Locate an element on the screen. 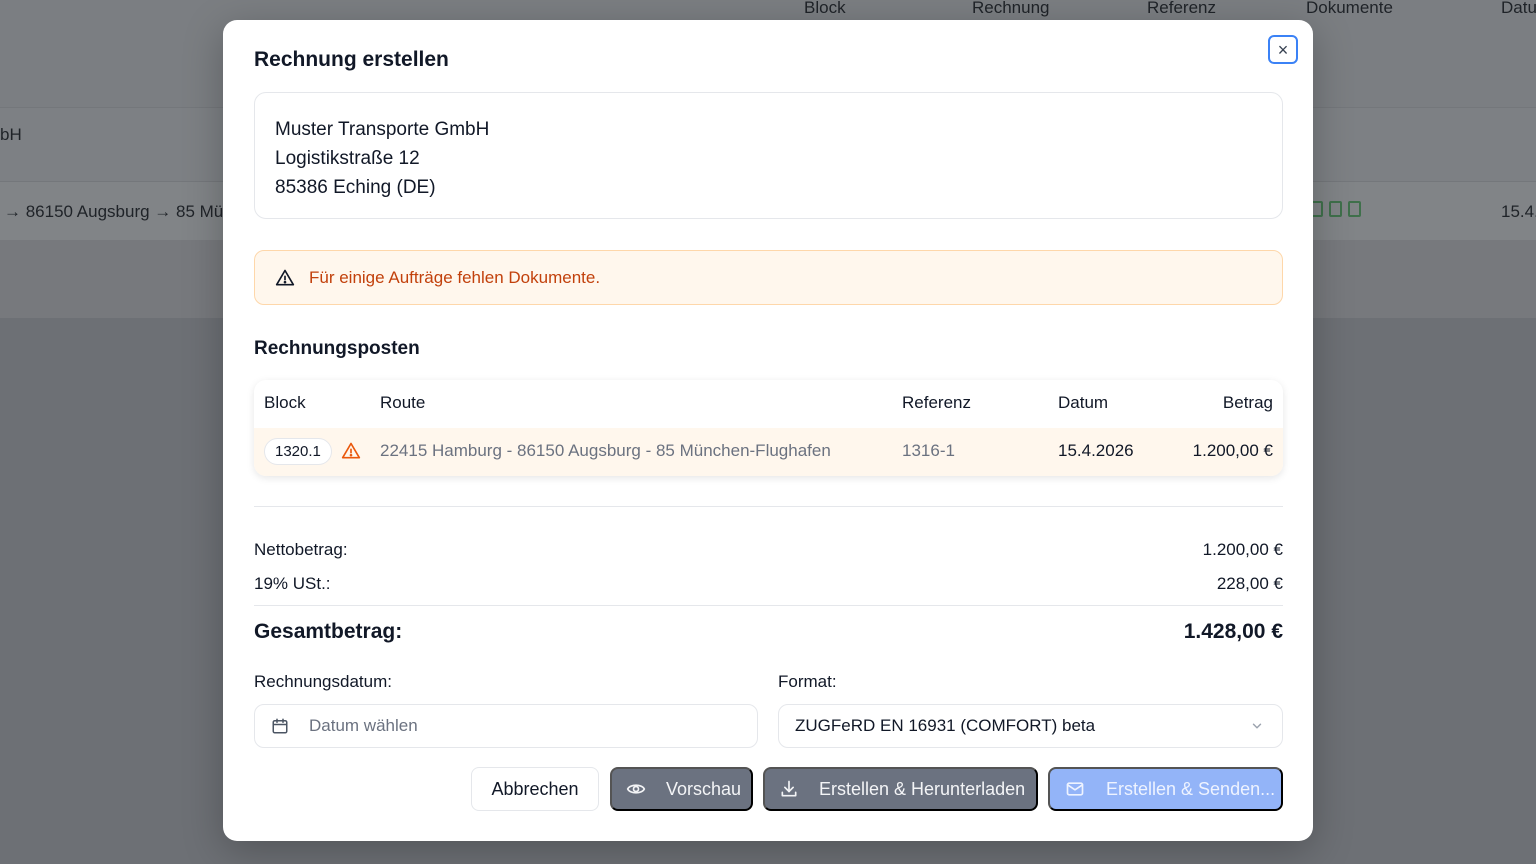 The height and width of the screenshot is (864, 1536). cancel-button-label: Abbrechen is located at coordinates (535, 788).